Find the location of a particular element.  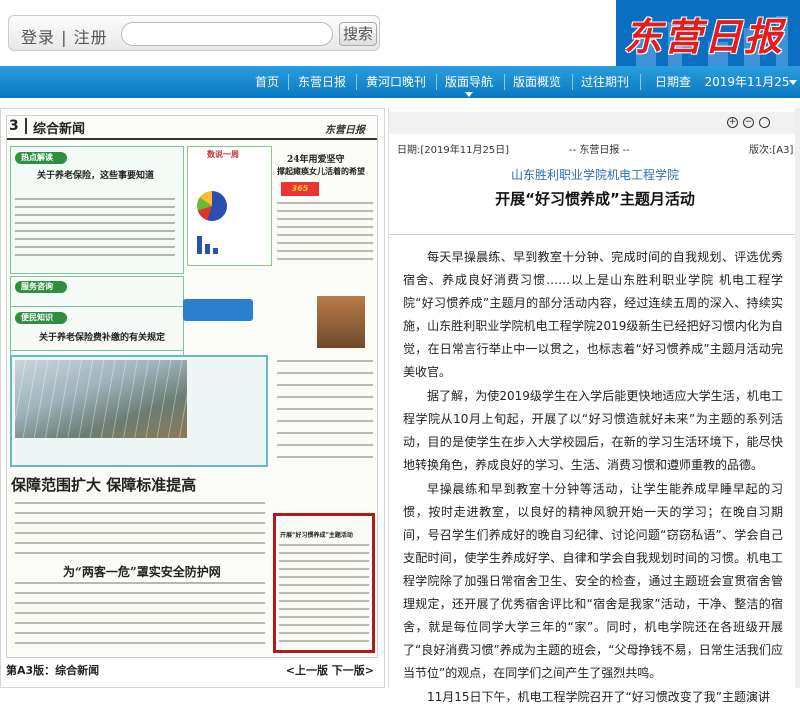

article-meta: 日期:[2019年11月25日] -- 东营日报 -- 版次:[A3] is located at coordinates (594, 147).